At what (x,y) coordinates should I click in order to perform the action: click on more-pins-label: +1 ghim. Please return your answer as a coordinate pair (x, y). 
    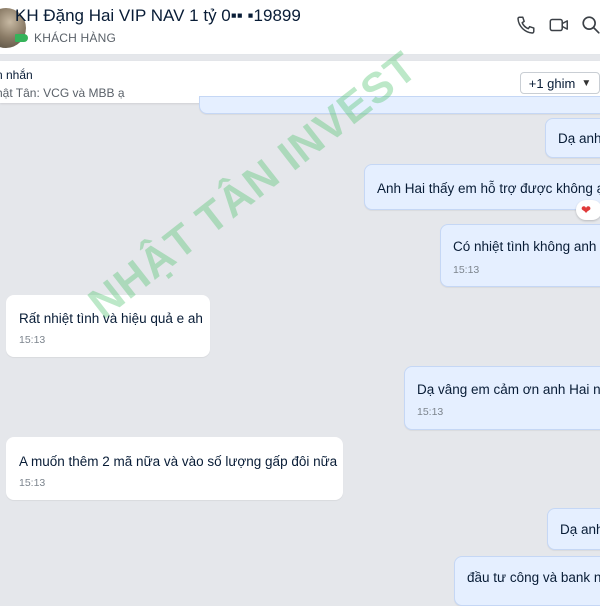
    Looking at the image, I should click on (552, 83).